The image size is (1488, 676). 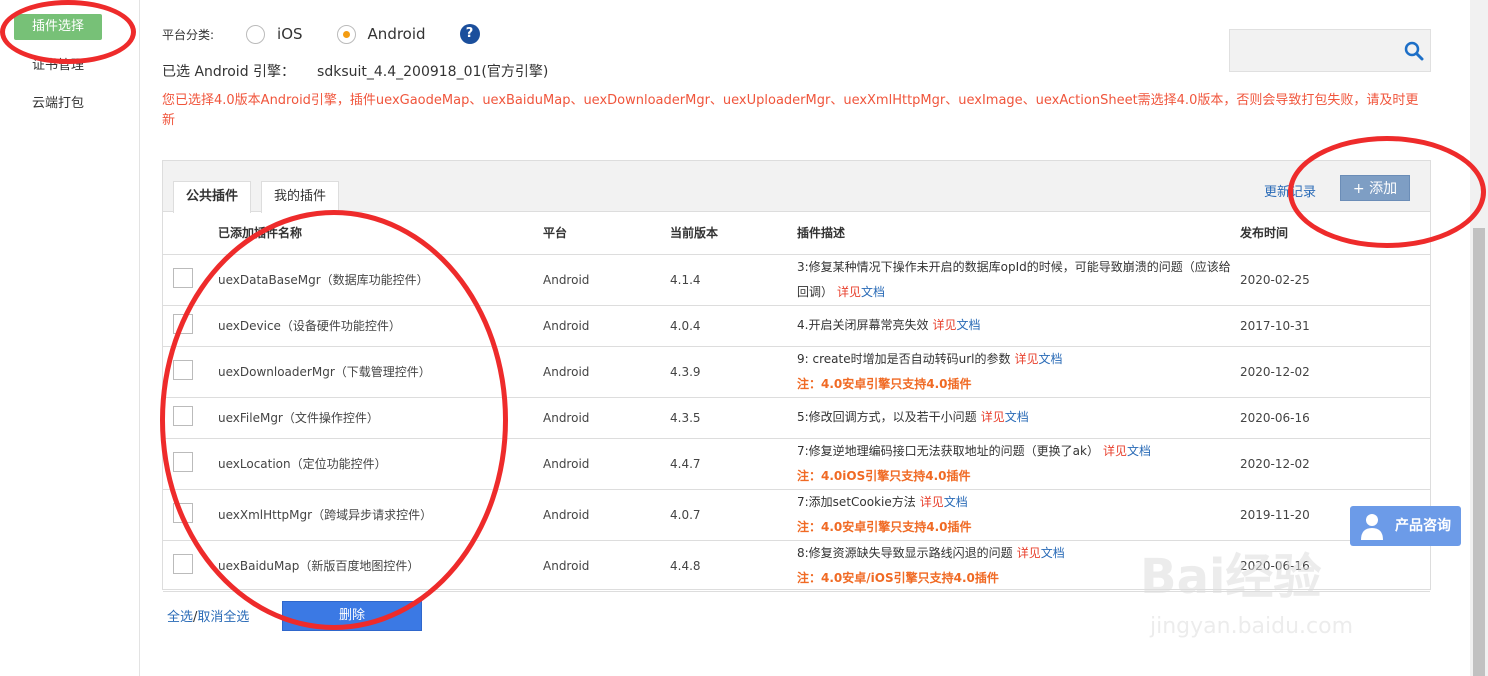 I want to click on plugin-name: uexDataBaseMgr（数据库功能控件）, so click(x=380, y=280).